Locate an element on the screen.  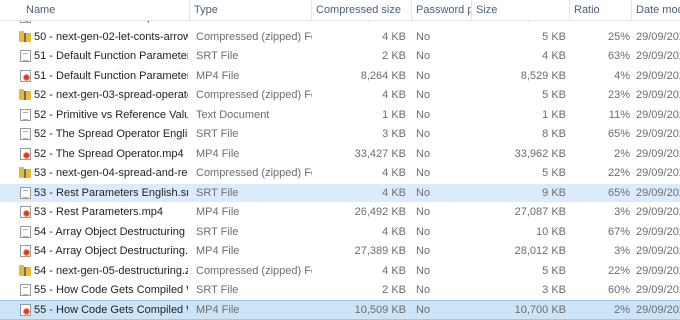
file-type: Text Document is located at coordinates (233, 114).